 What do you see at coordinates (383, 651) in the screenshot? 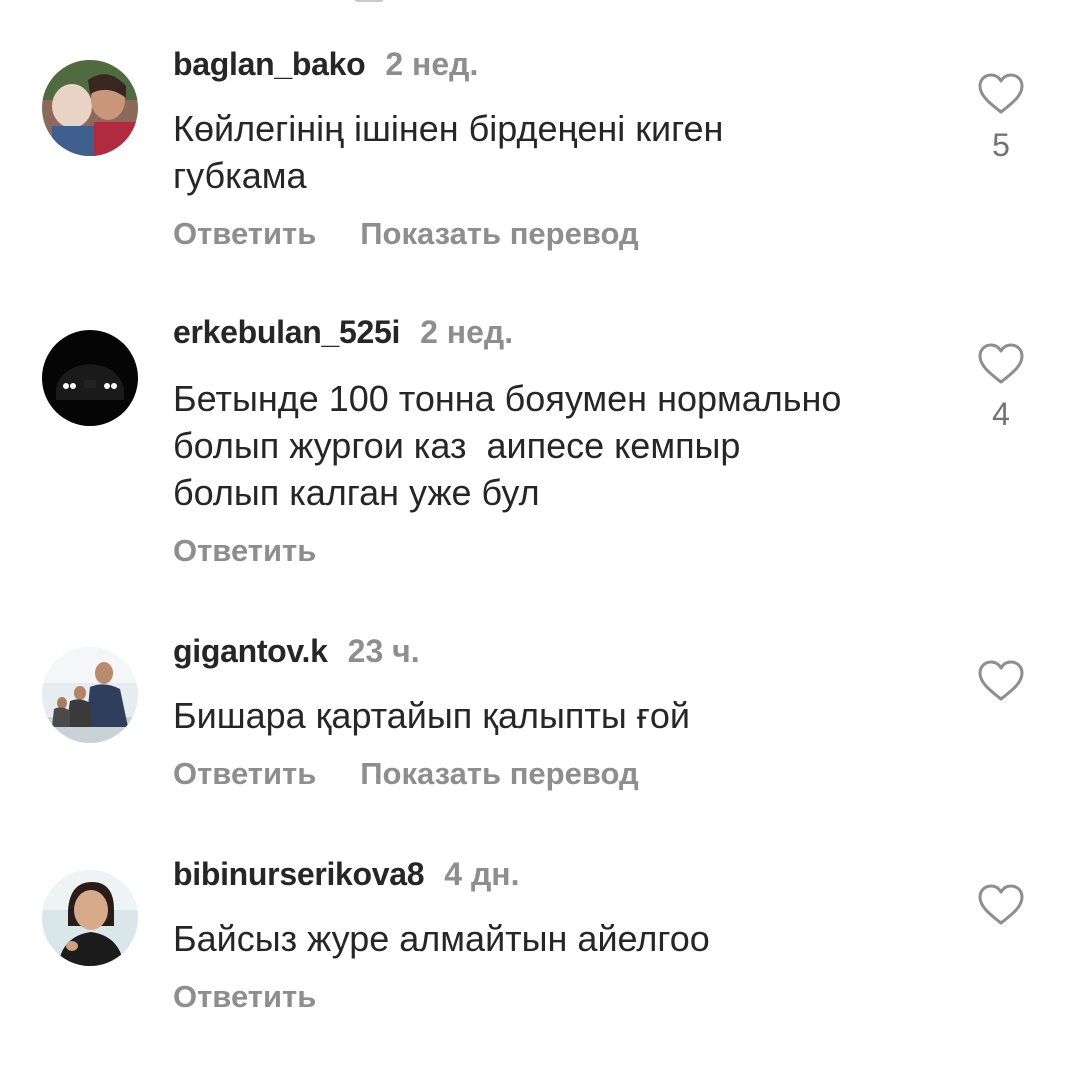
I see `comment-time: 23 ч.` at bounding box center [383, 651].